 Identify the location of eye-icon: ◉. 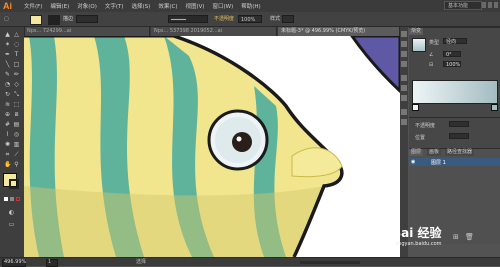
(413, 162).